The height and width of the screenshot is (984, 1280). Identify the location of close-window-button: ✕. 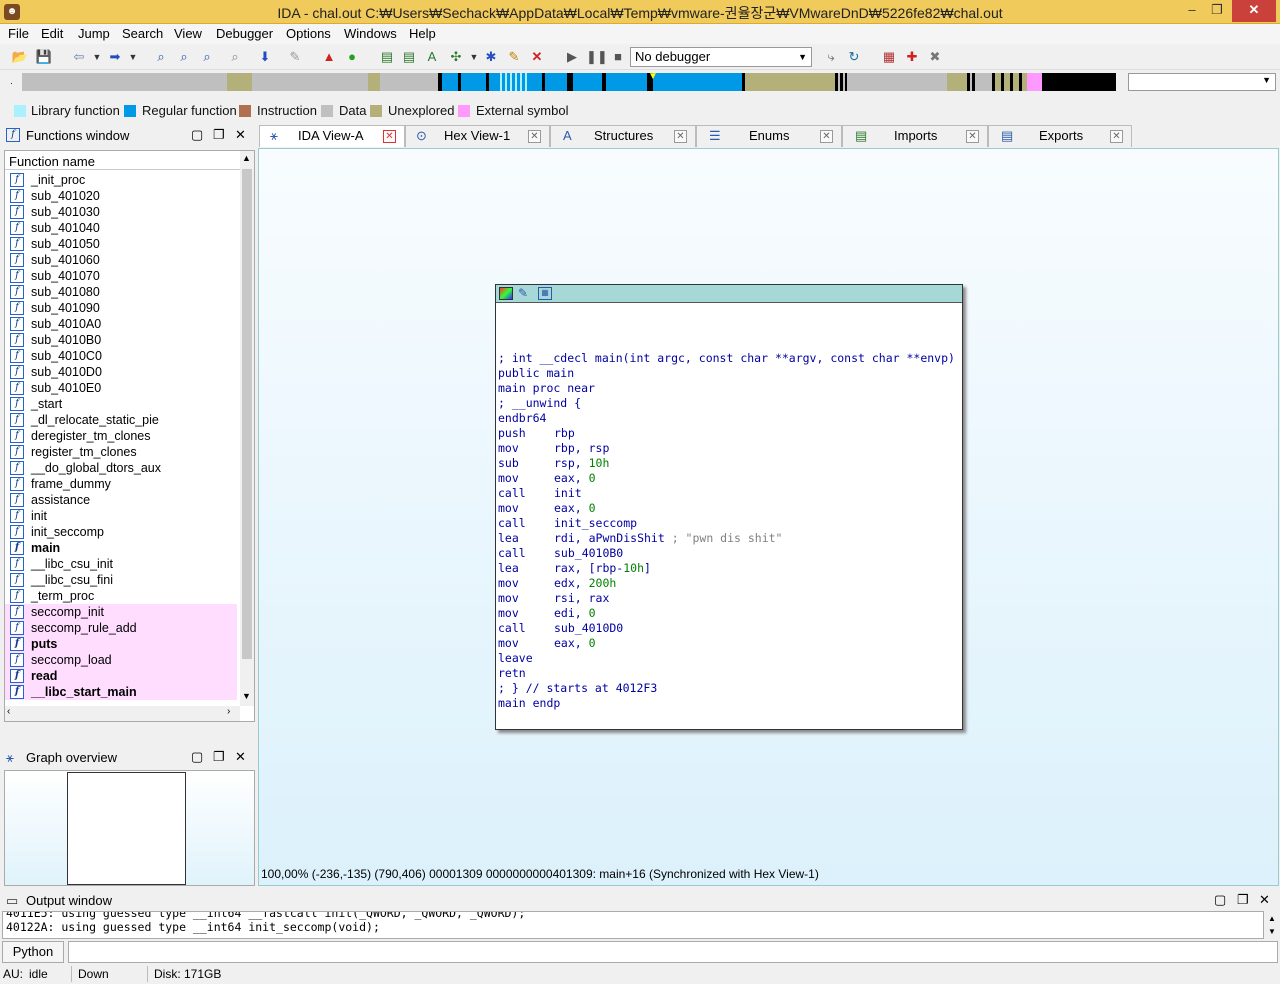
(1254, 11).